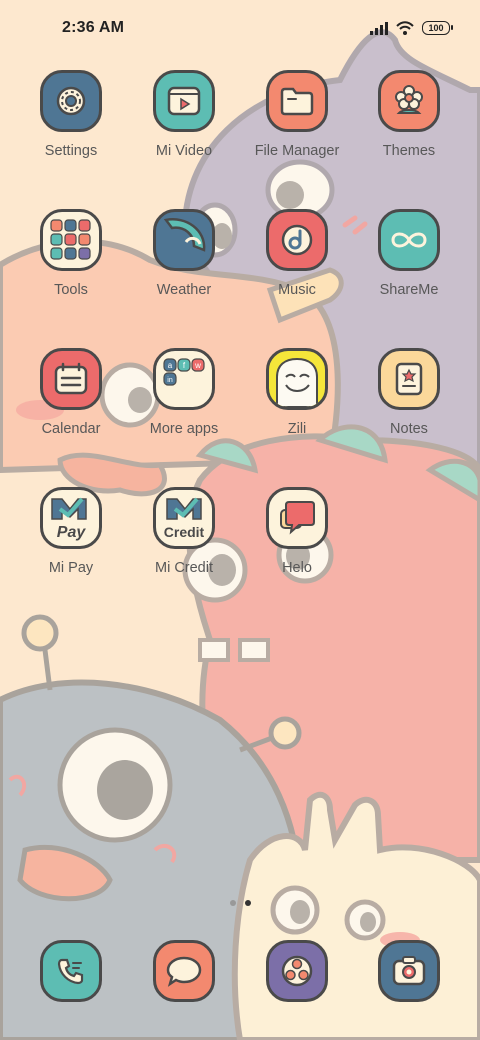 This screenshot has width=480, height=1040. Describe the element at coordinates (297, 568) in the screenshot. I see `app-label: Helo` at that location.